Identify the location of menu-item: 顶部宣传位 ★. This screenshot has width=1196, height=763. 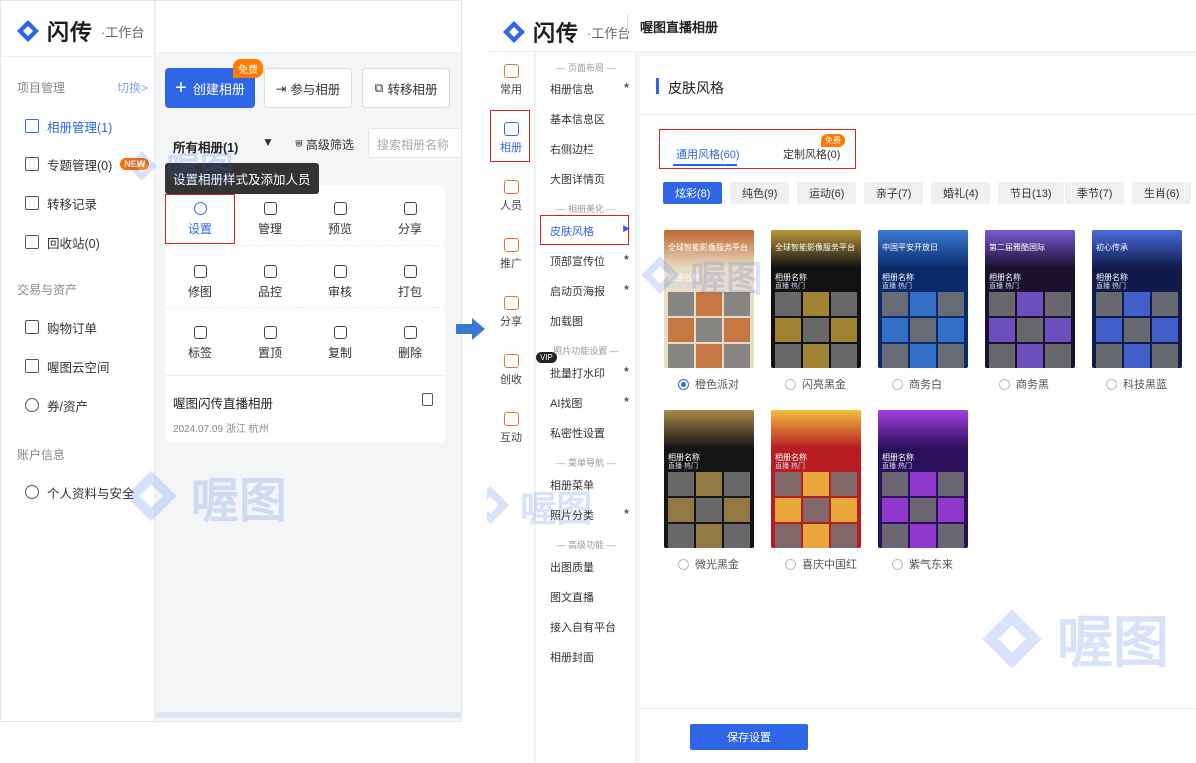
(590, 261).